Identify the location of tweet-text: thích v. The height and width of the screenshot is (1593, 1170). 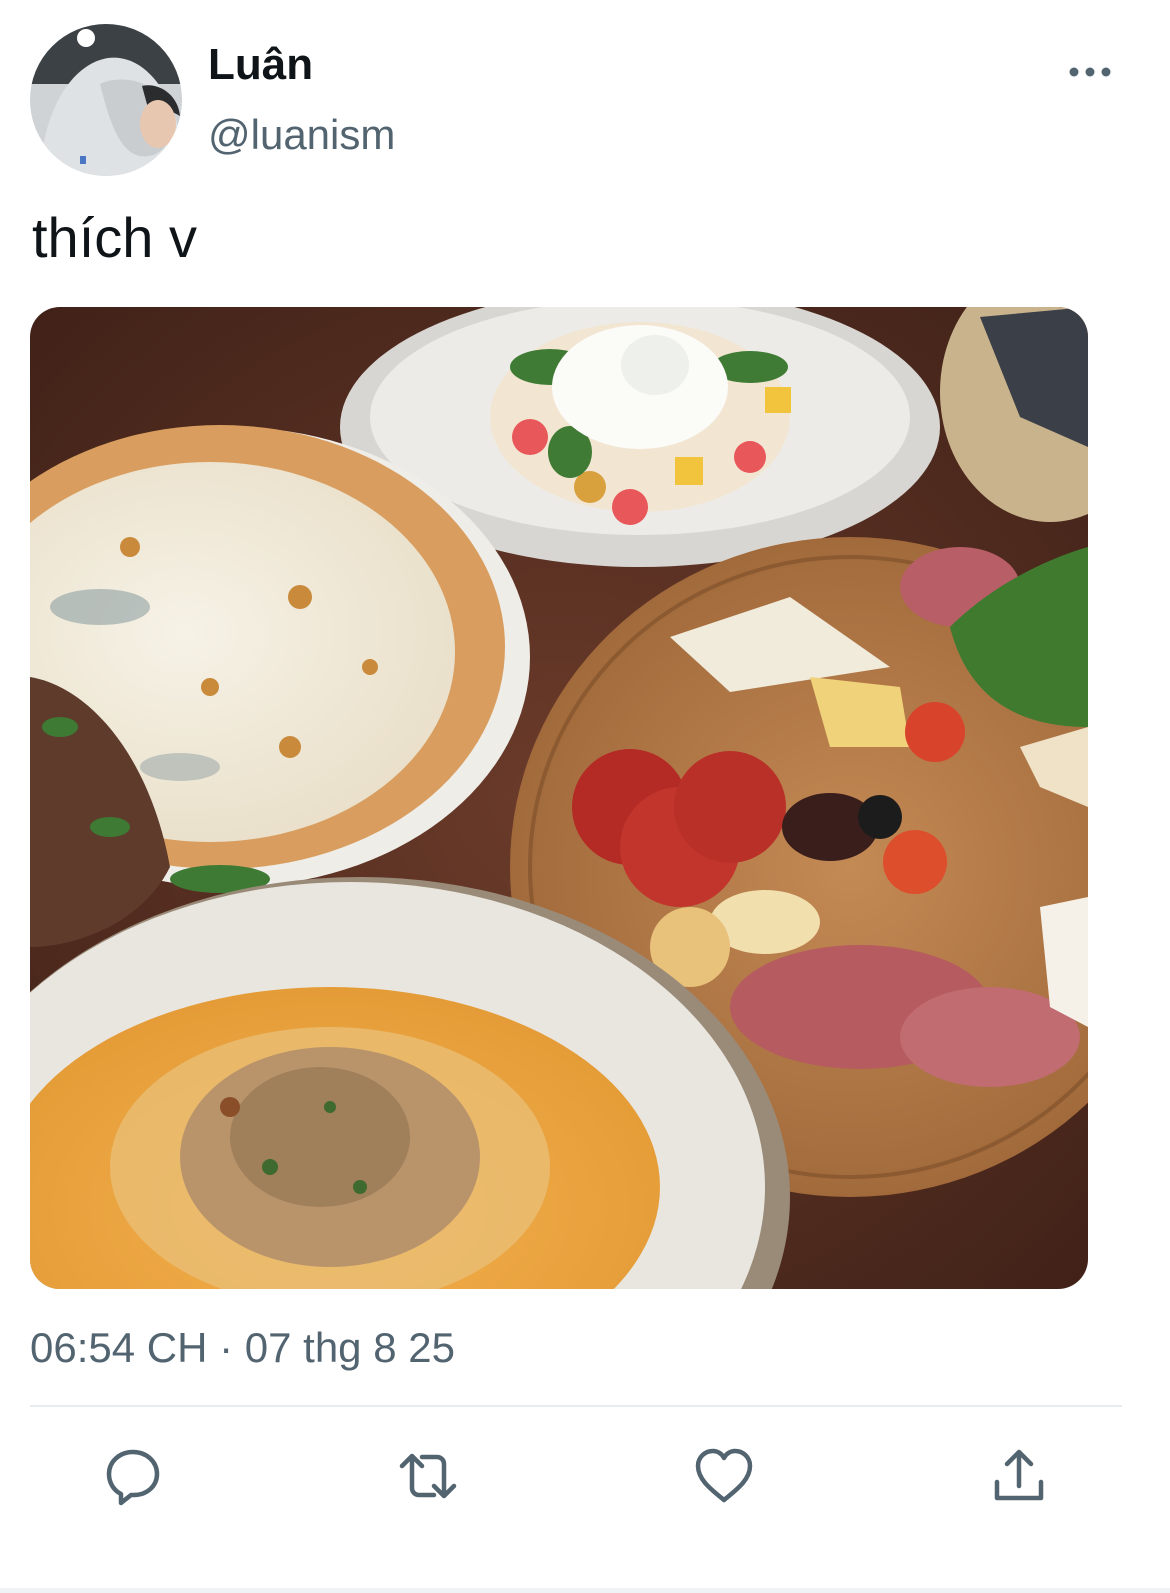
(114, 237).